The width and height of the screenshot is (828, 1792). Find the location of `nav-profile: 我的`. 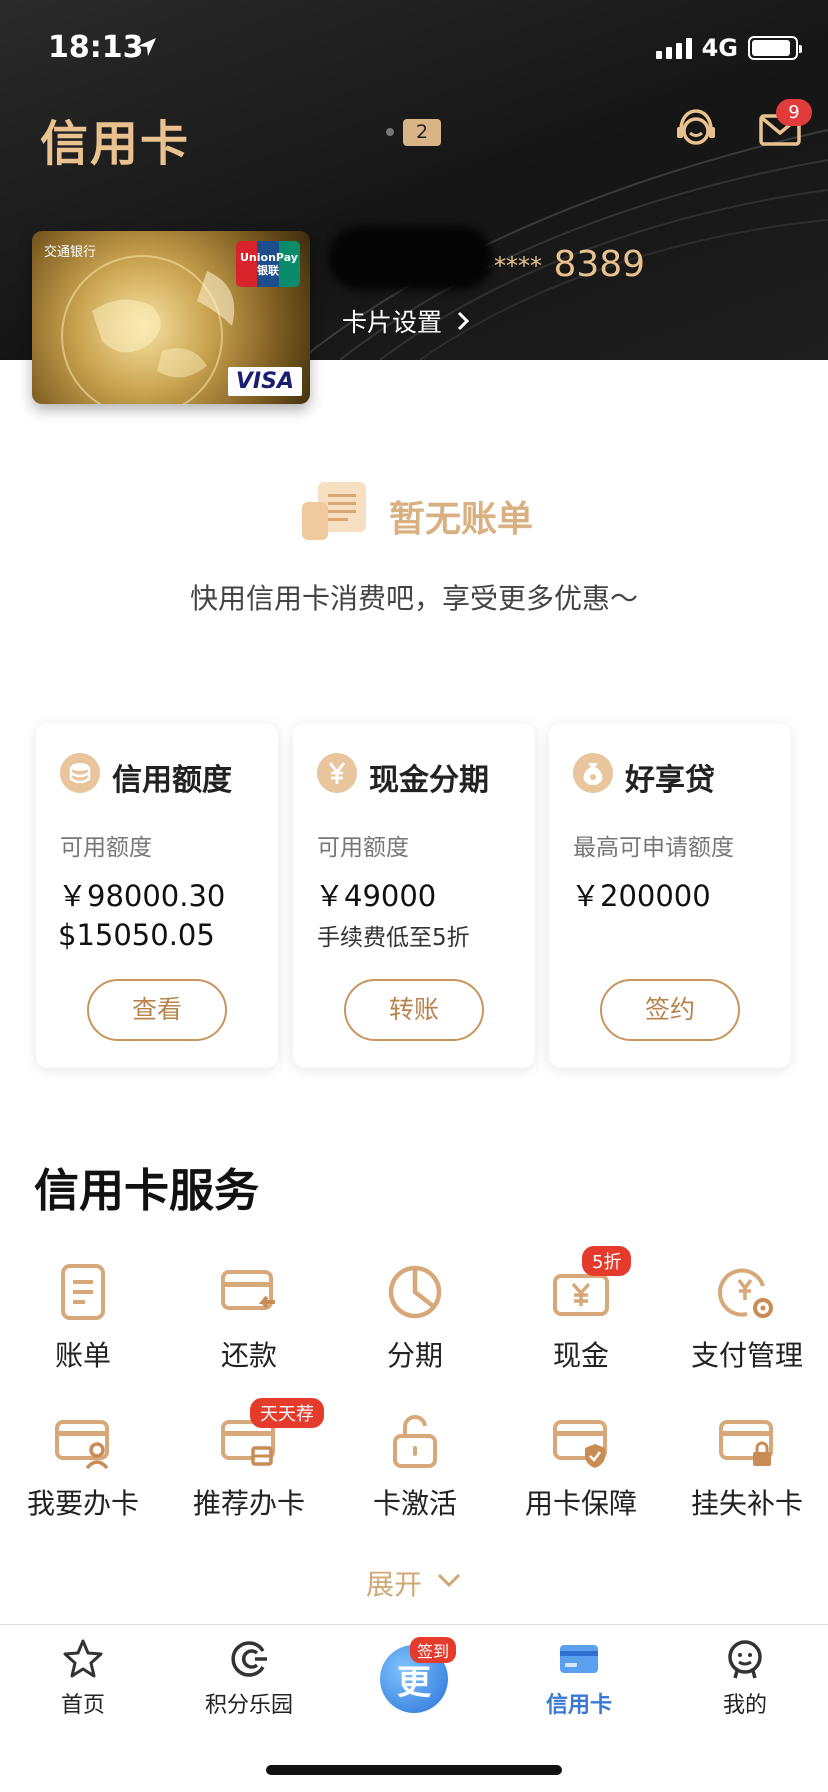

nav-profile: 我的 is located at coordinates (745, 1678).